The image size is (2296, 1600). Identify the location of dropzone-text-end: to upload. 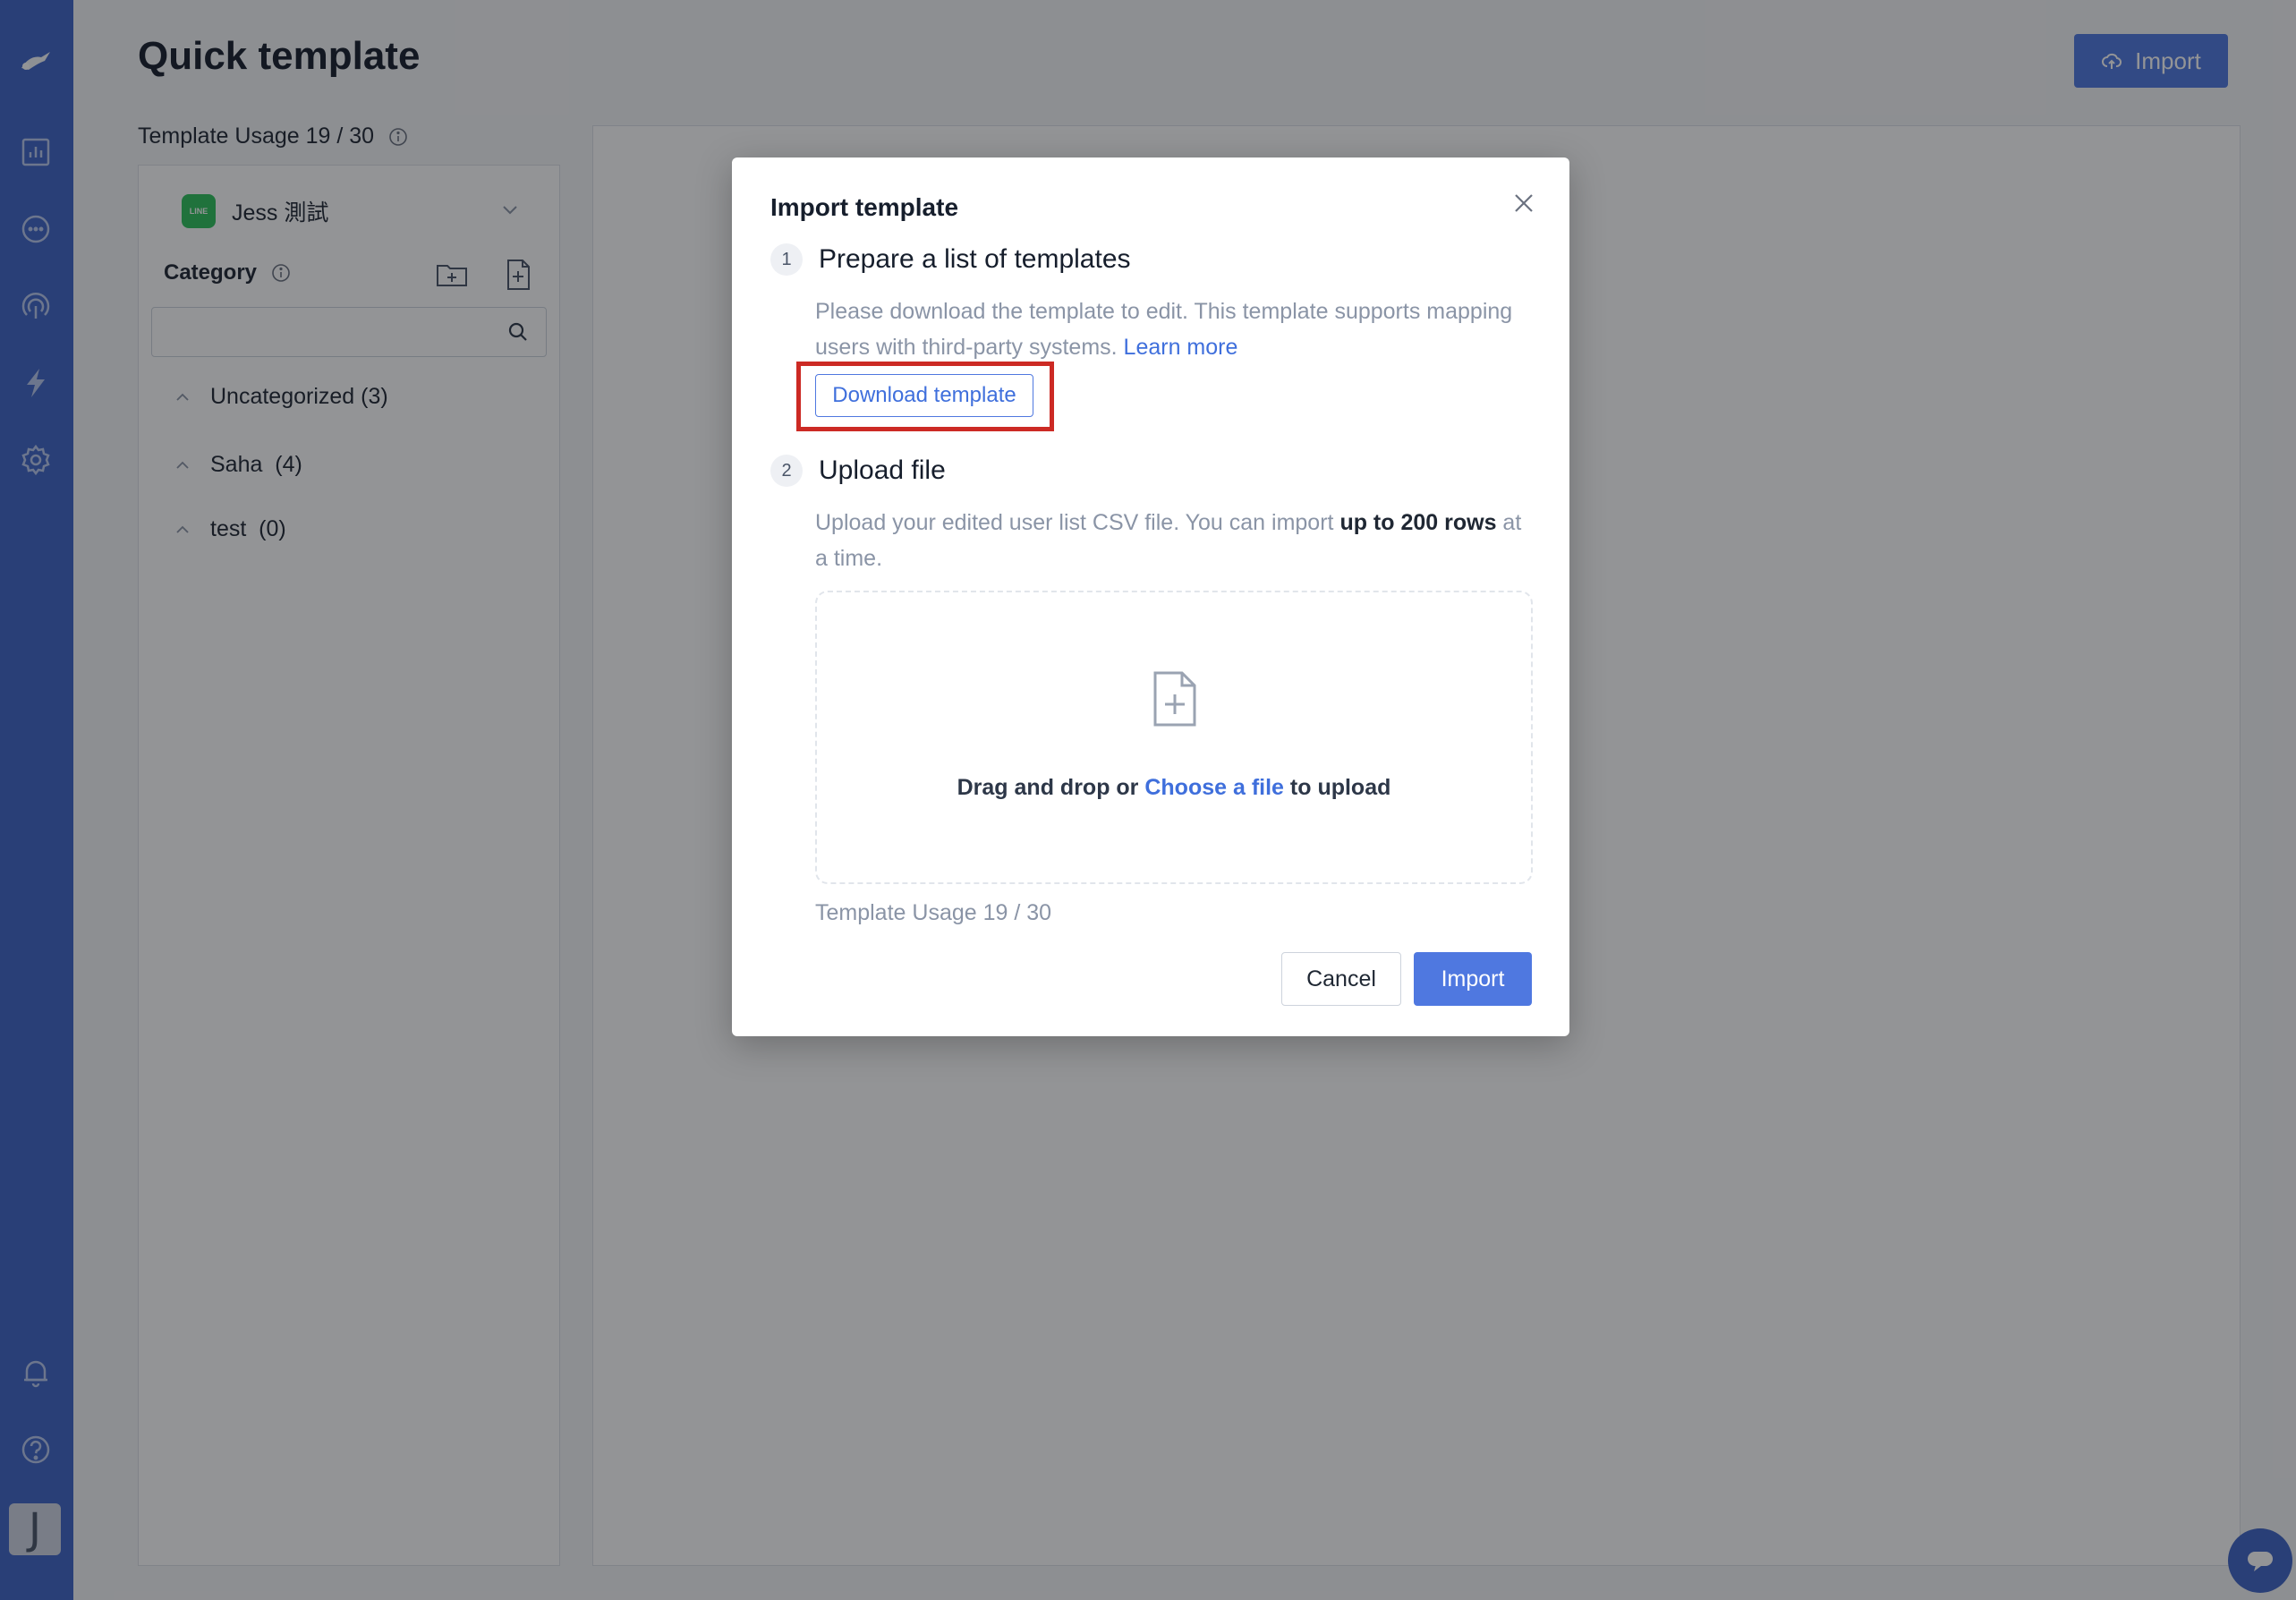
(1337, 787).